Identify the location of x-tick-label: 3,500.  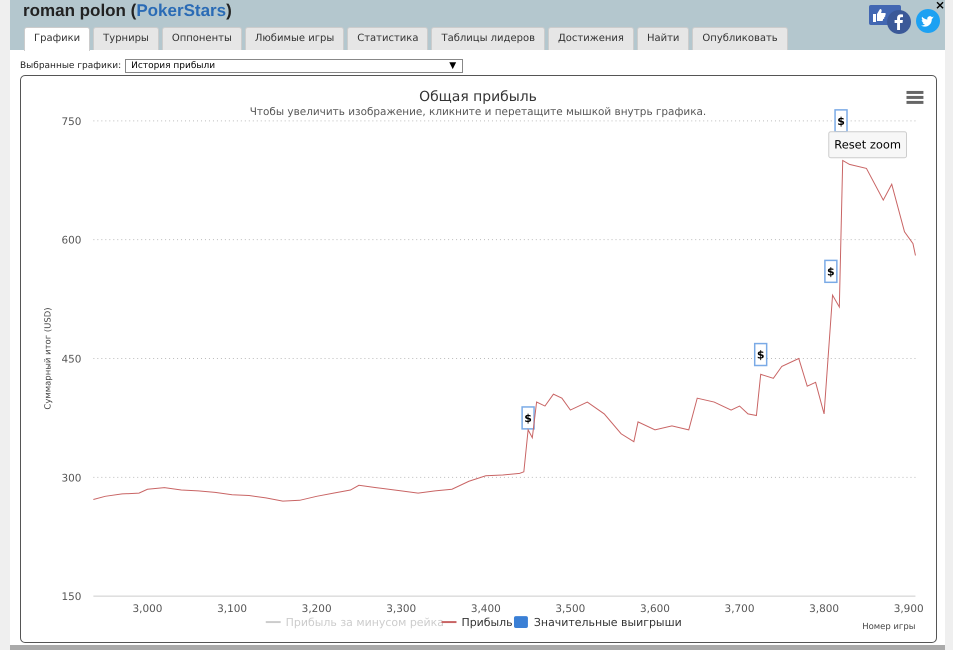
(570, 609).